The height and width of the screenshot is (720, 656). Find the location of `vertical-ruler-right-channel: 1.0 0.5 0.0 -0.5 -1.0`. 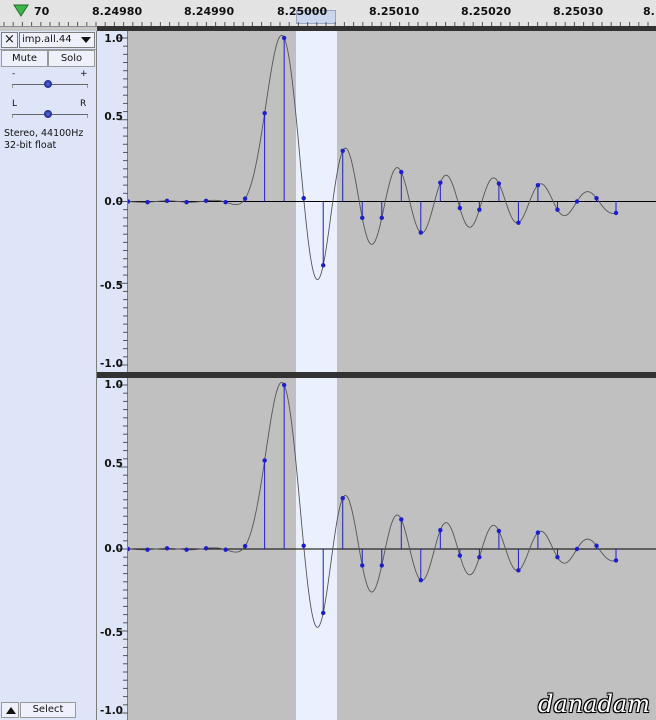

vertical-ruler-right-channel: 1.0 0.5 0.0 -0.5 -1.0 is located at coordinates (112, 549).